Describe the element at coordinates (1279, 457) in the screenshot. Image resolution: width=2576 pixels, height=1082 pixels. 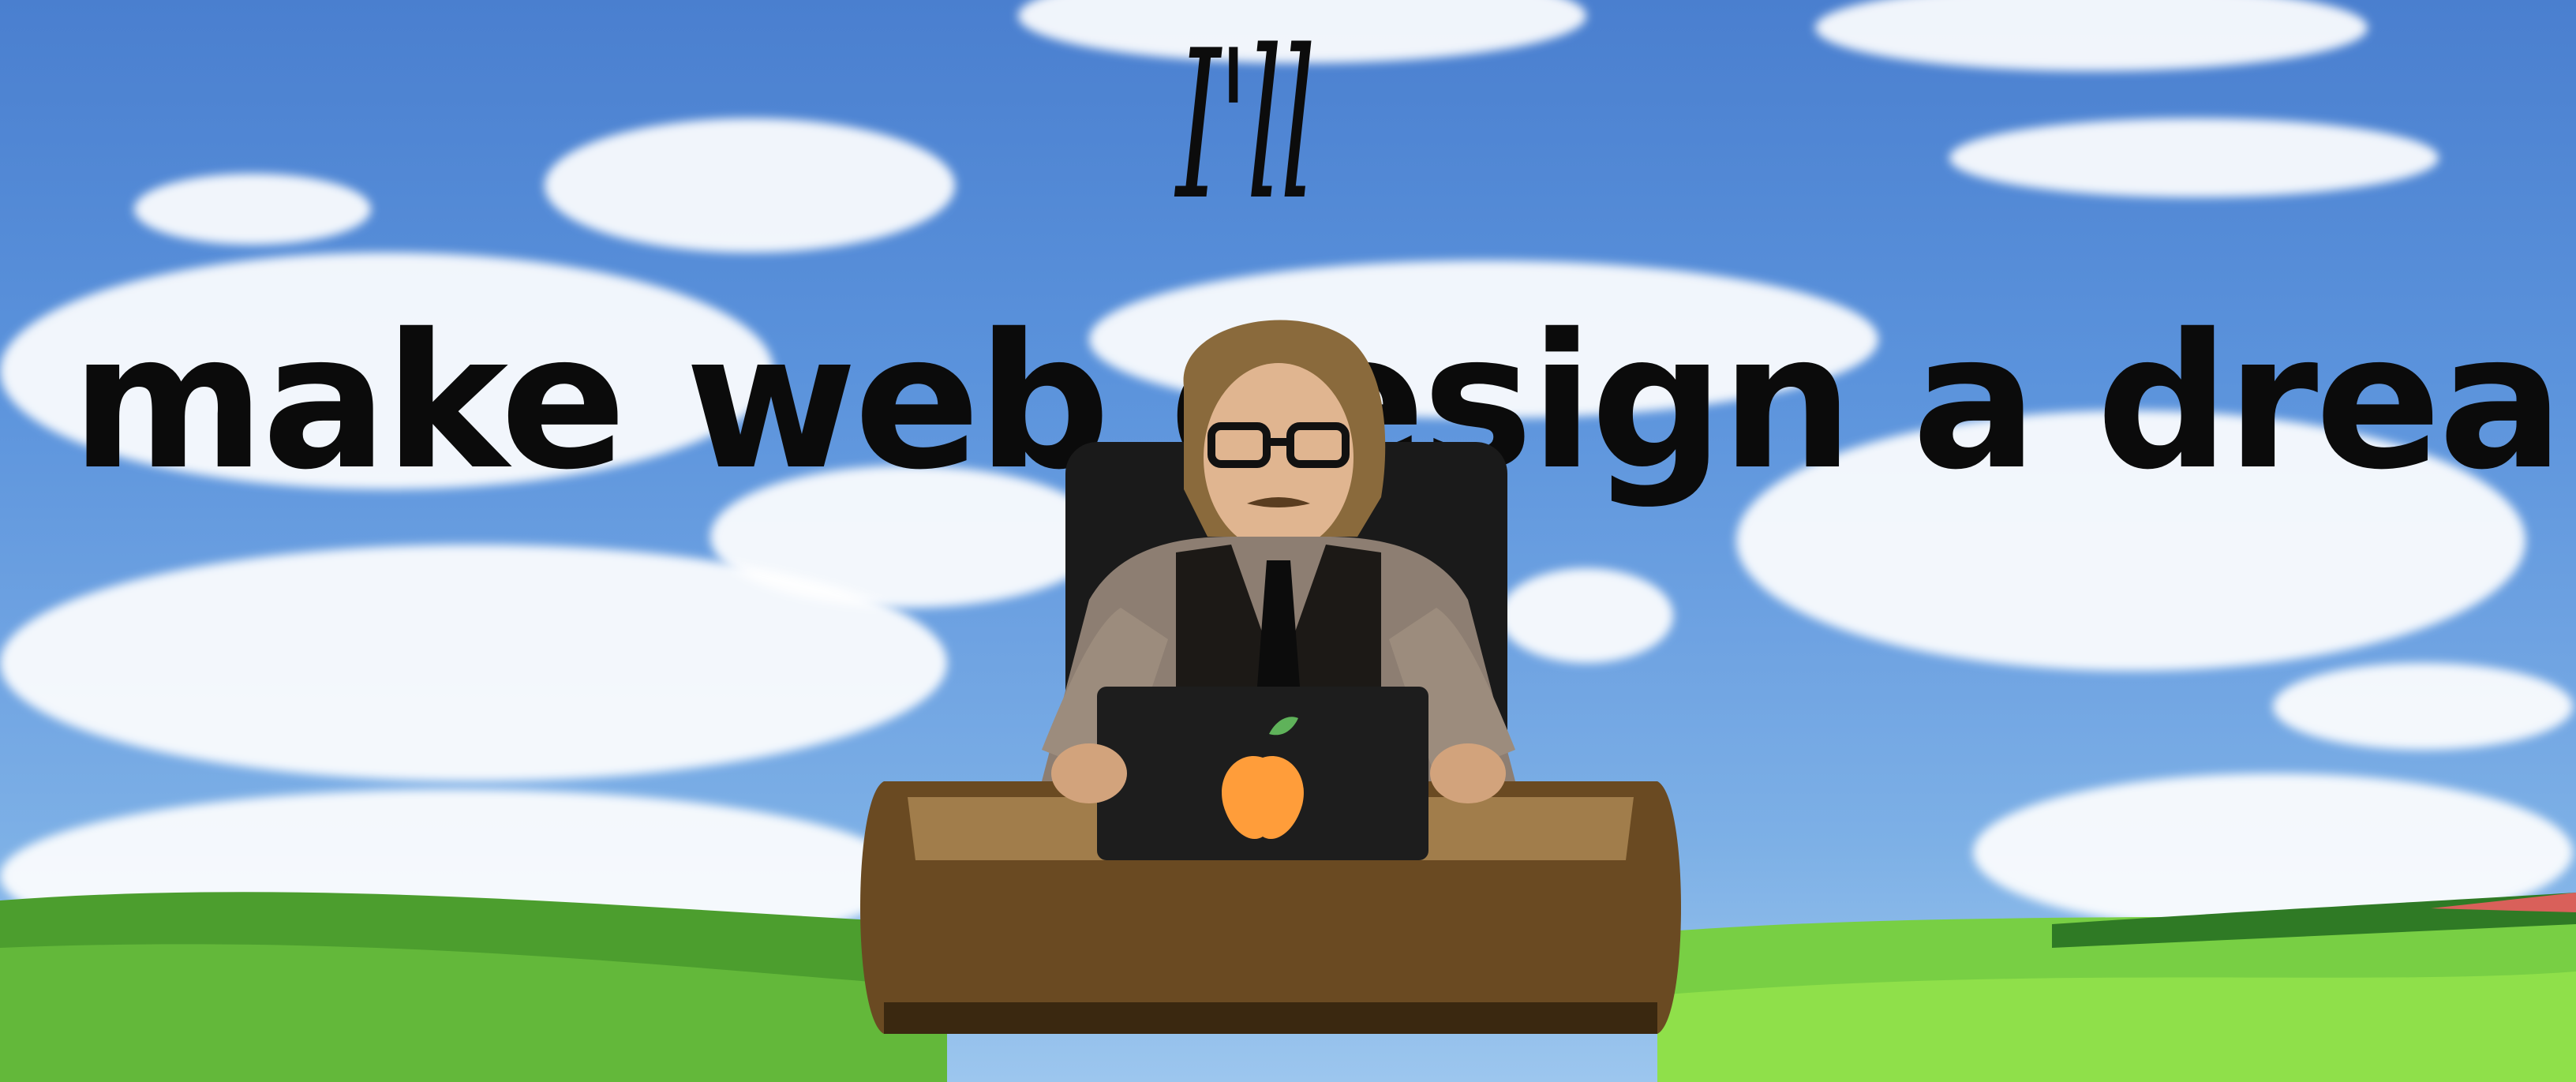
I see `face` at that location.